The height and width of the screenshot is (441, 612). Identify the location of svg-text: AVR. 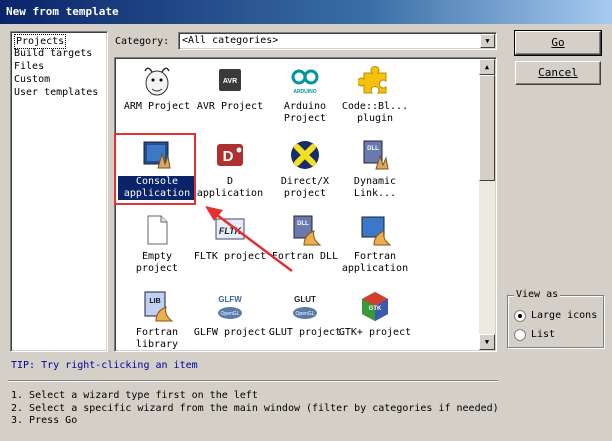
(230, 81).